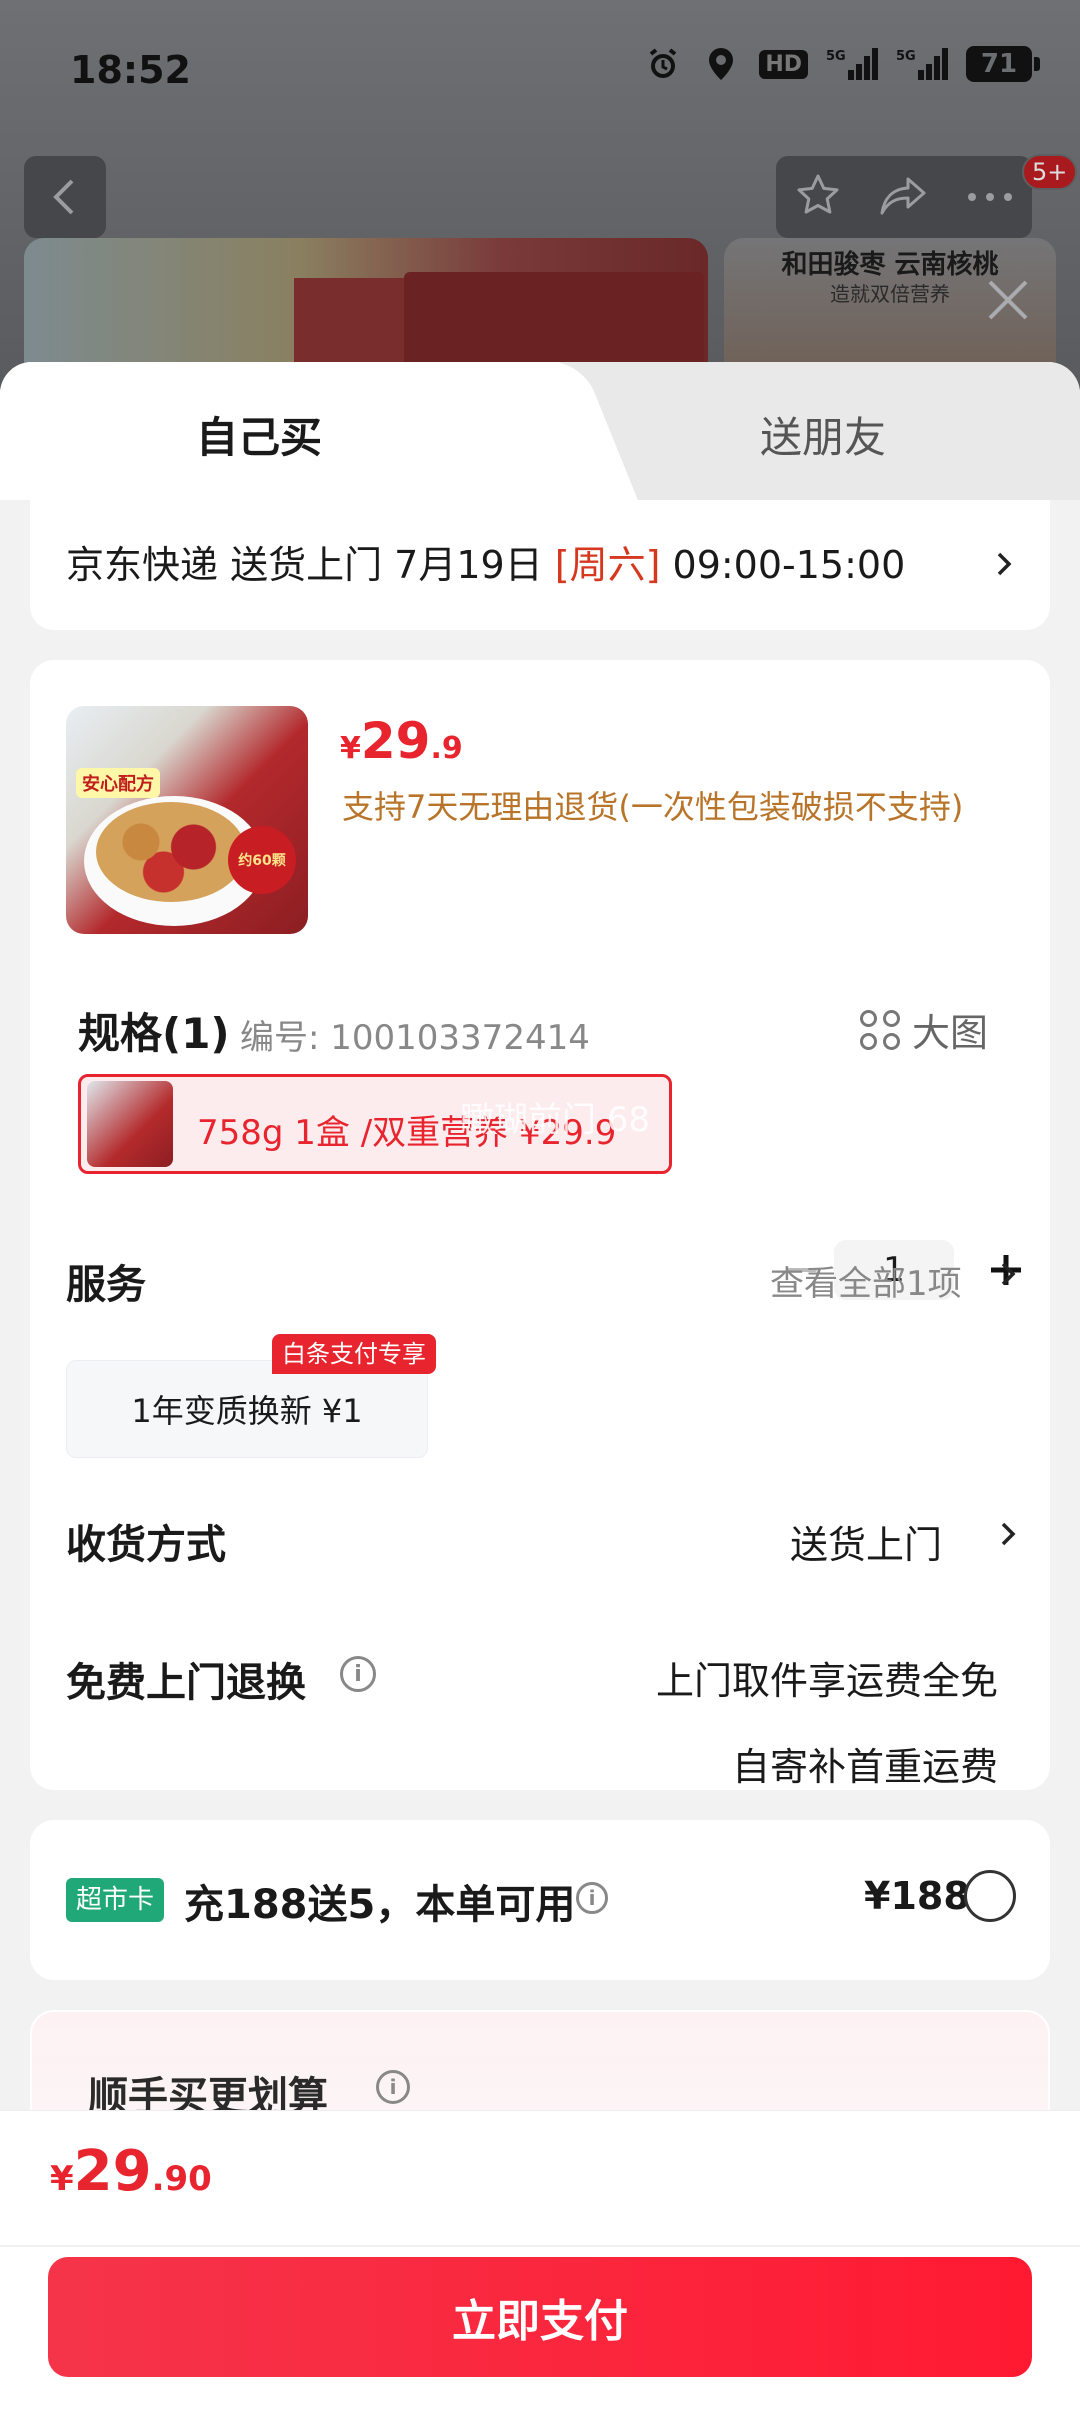 Image resolution: width=1080 pixels, height=2412 pixels. What do you see at coordinates (146, 1545) in the screenshot?
I see `shipping-title: 收货方式` at bounding box center [146, 1545].